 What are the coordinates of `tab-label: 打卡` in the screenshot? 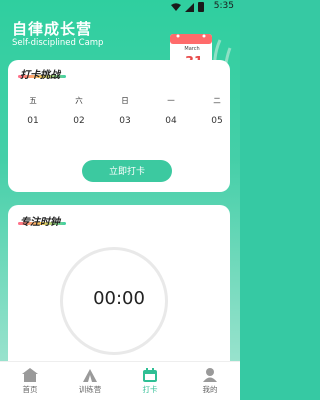 It's located at (150, 389).